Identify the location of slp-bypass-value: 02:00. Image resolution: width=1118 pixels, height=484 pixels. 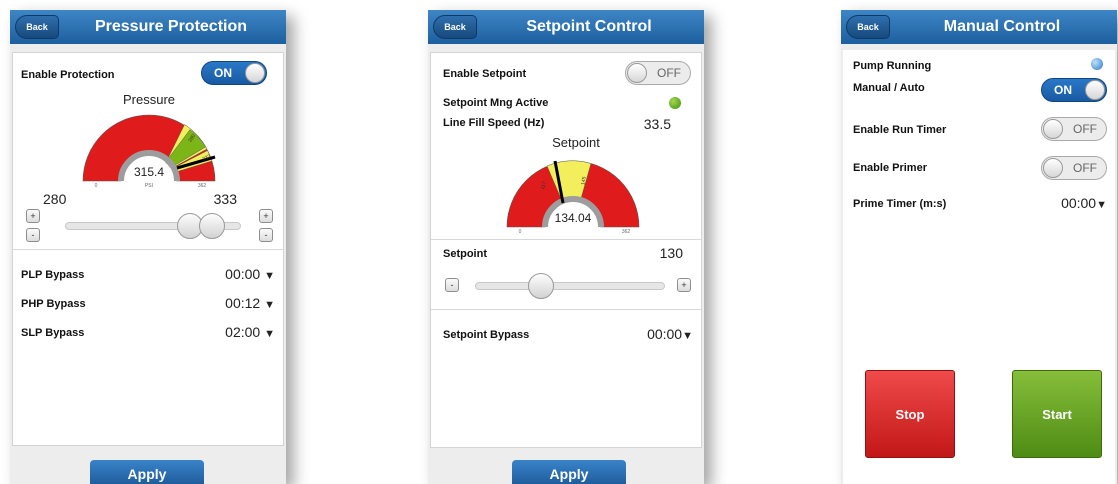
(243, 332).